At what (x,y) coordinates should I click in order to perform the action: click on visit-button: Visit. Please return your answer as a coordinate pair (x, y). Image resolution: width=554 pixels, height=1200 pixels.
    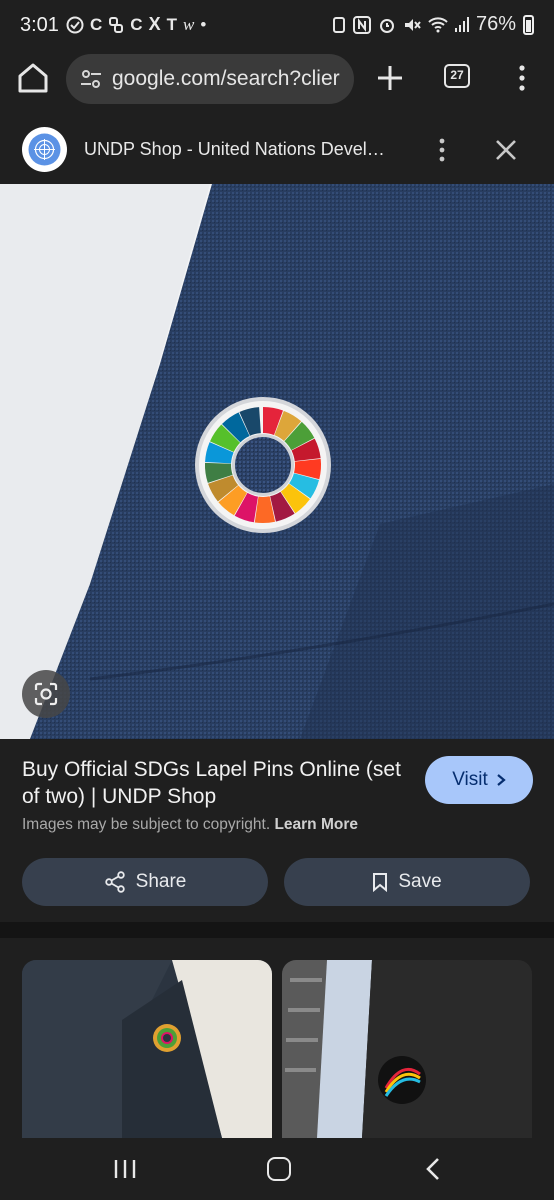
    Looking at the image, I should click on (479, 780).